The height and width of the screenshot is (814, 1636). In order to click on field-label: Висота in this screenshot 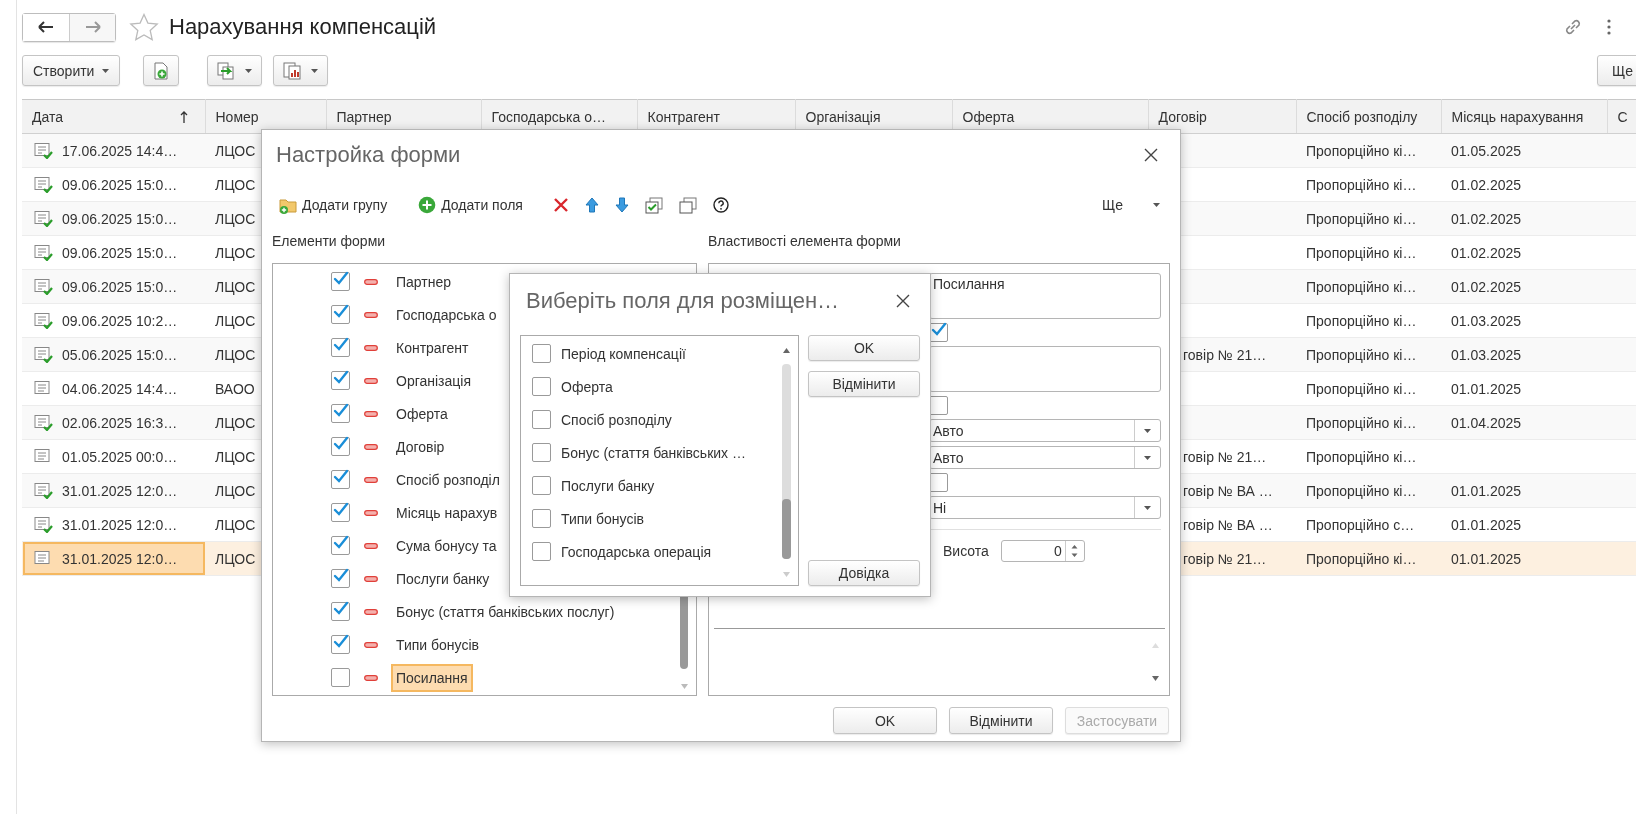, I will do `click(966, 551)`.